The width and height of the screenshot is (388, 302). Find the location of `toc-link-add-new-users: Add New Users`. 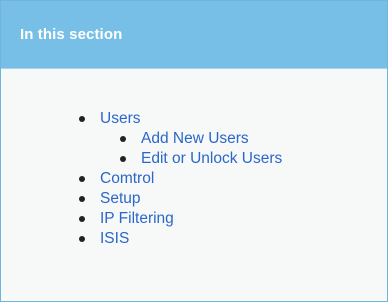

toc-link-add-new-users: Add New Users is located at coordinates (195, 138).